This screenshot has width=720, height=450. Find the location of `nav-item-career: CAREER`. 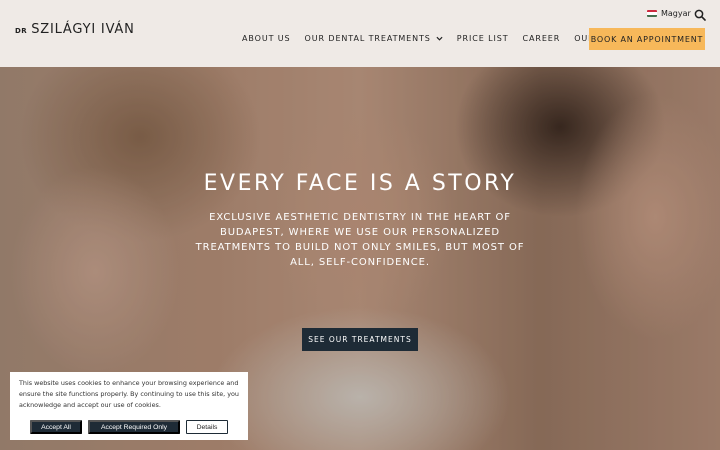

nav-item-career: CAREER is located at coordinates (542, 38).